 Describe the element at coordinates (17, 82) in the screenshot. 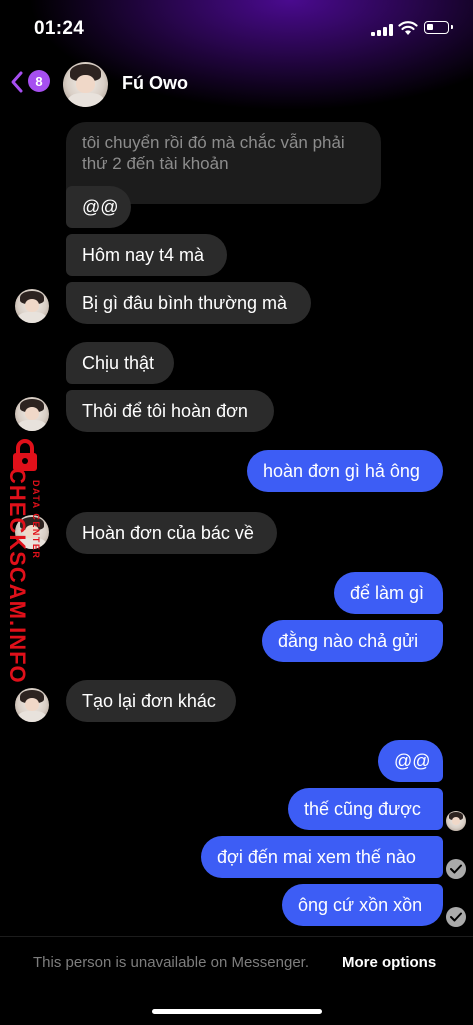

I see `chevron-left-icon` at that location.